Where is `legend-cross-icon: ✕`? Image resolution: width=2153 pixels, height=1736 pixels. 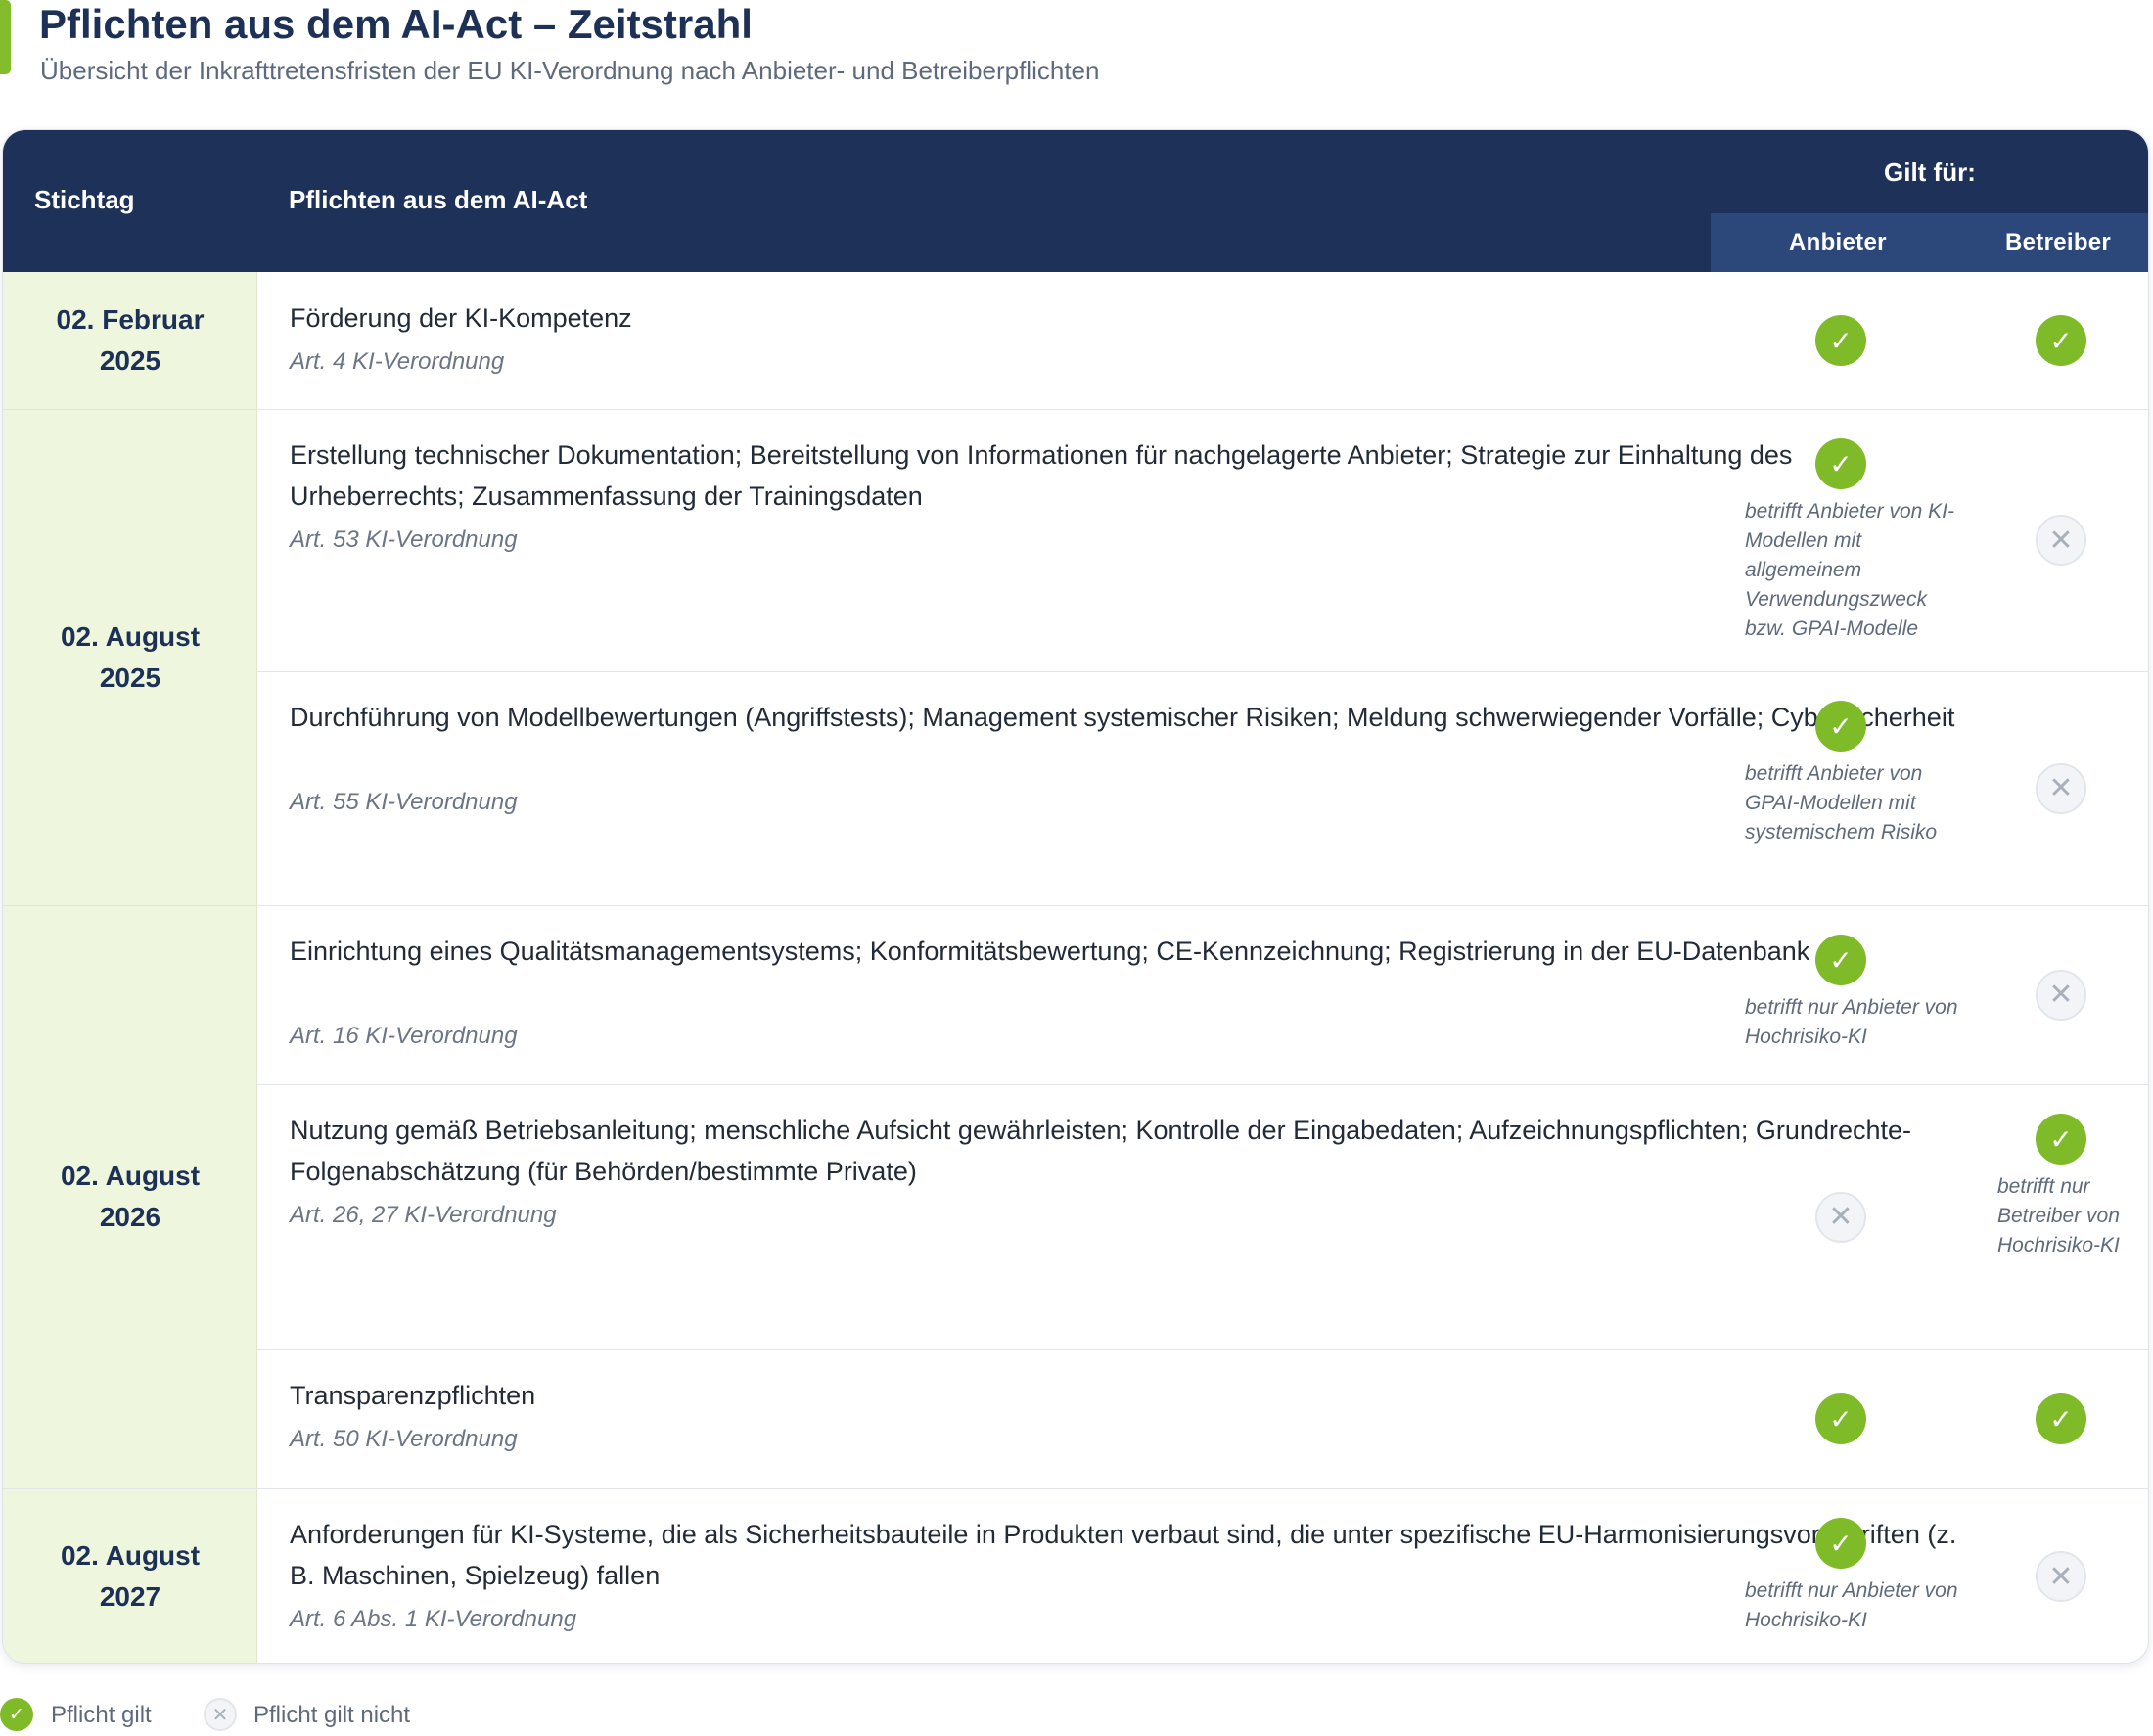
legend-cross-icon: ✕ is located at coordinates (220, 1715).